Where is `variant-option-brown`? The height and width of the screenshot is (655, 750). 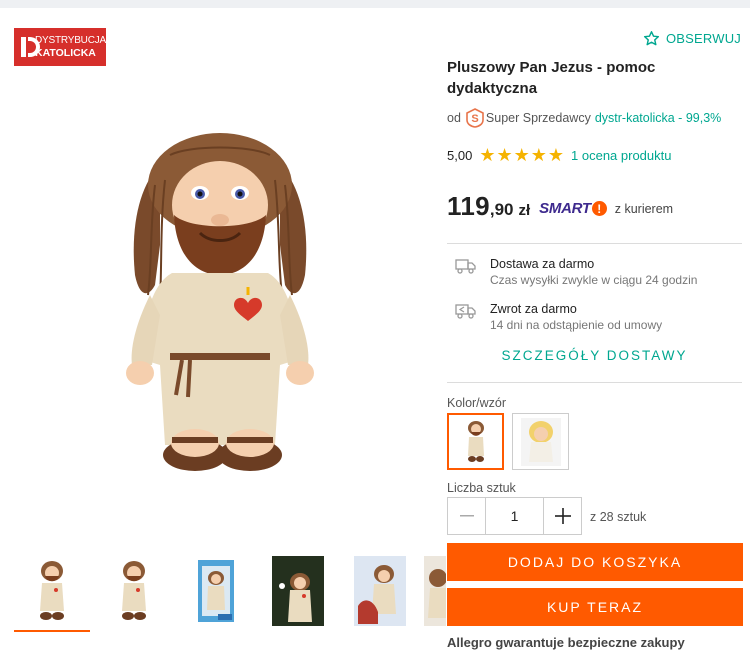 variant-option-brown is located at coordinates (475, 441).